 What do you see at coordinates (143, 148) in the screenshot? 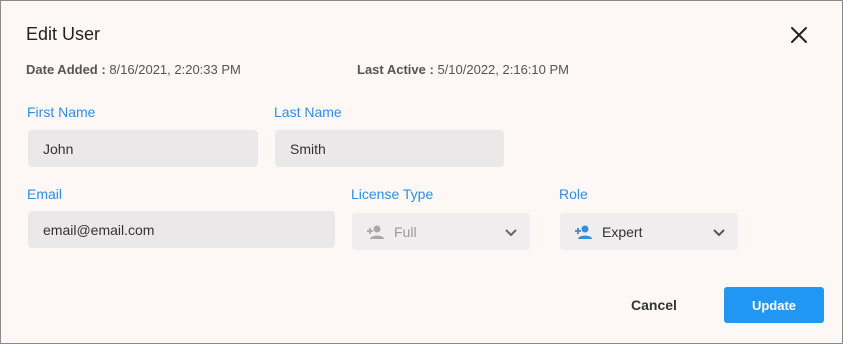
I see `first-name-field: John` at bounding box center [143, 148].